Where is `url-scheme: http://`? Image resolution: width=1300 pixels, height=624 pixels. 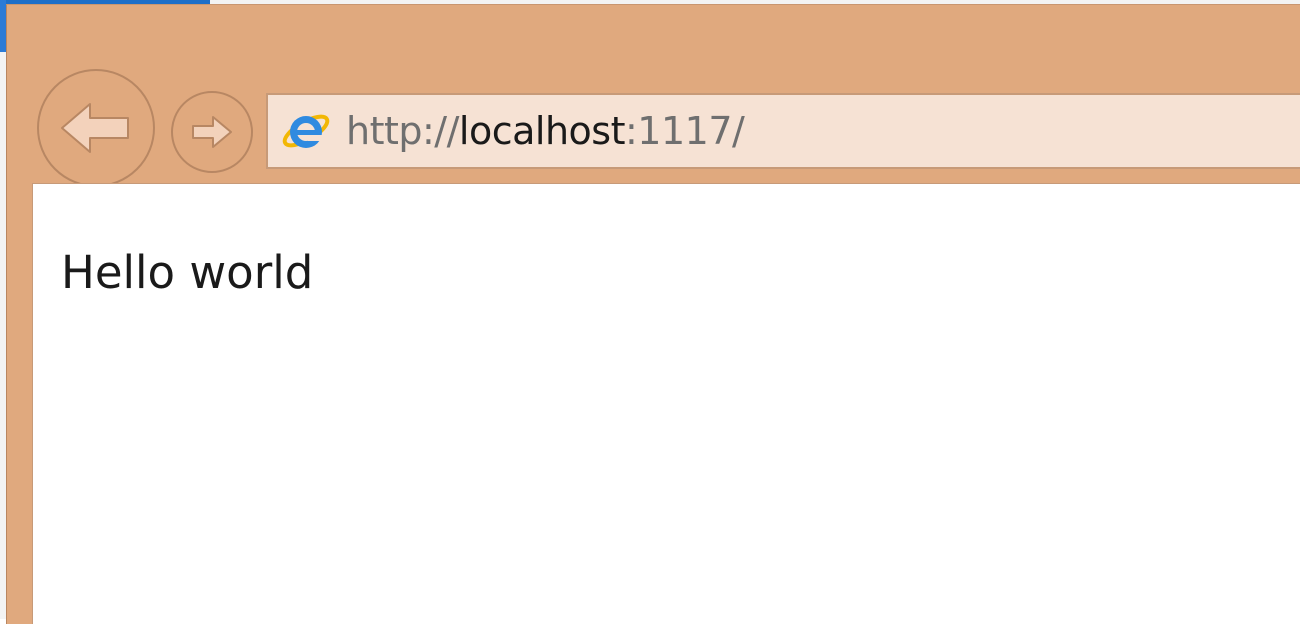
url-scheme: http:// is located at coordinates (402, 131).